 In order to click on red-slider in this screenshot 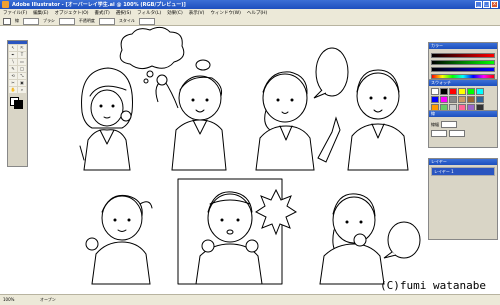, I will do `click(463, 55)`.